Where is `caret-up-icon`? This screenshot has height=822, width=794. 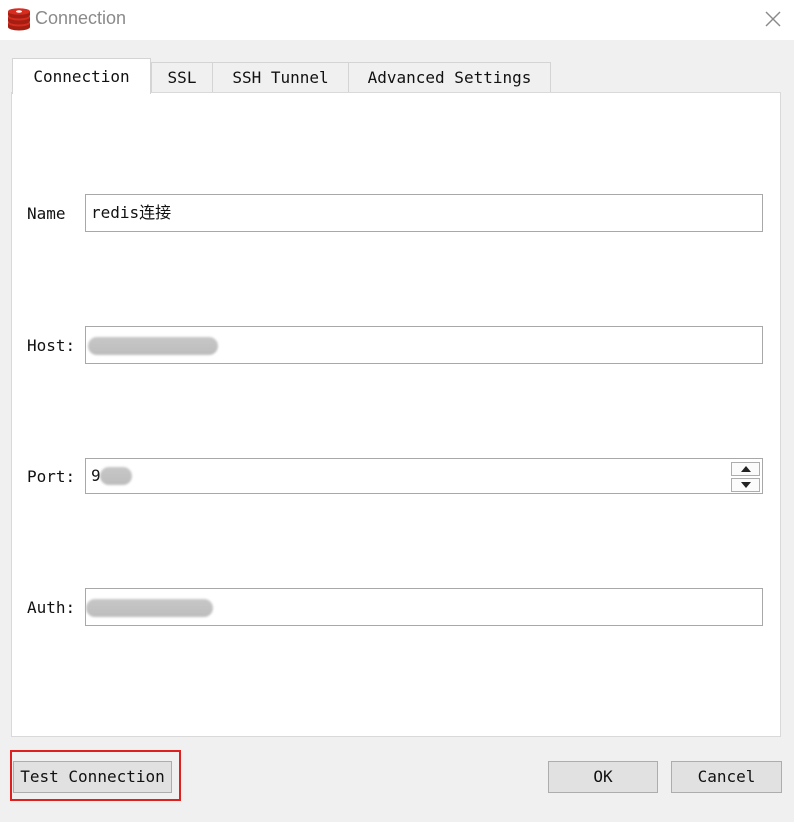 caret-up-icon is located at coordinates (745, 469).